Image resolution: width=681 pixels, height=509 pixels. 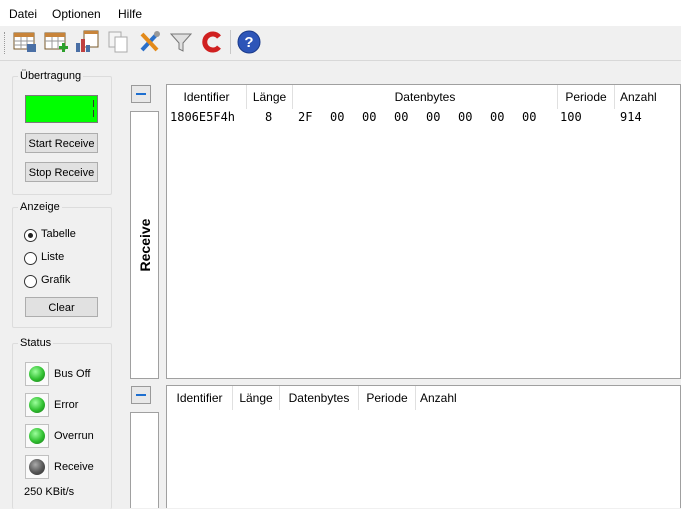 What do you see at coordinates (571, 117) in the screenshot?
I see `cell-periode: 100` at bounding box center [571, 117].